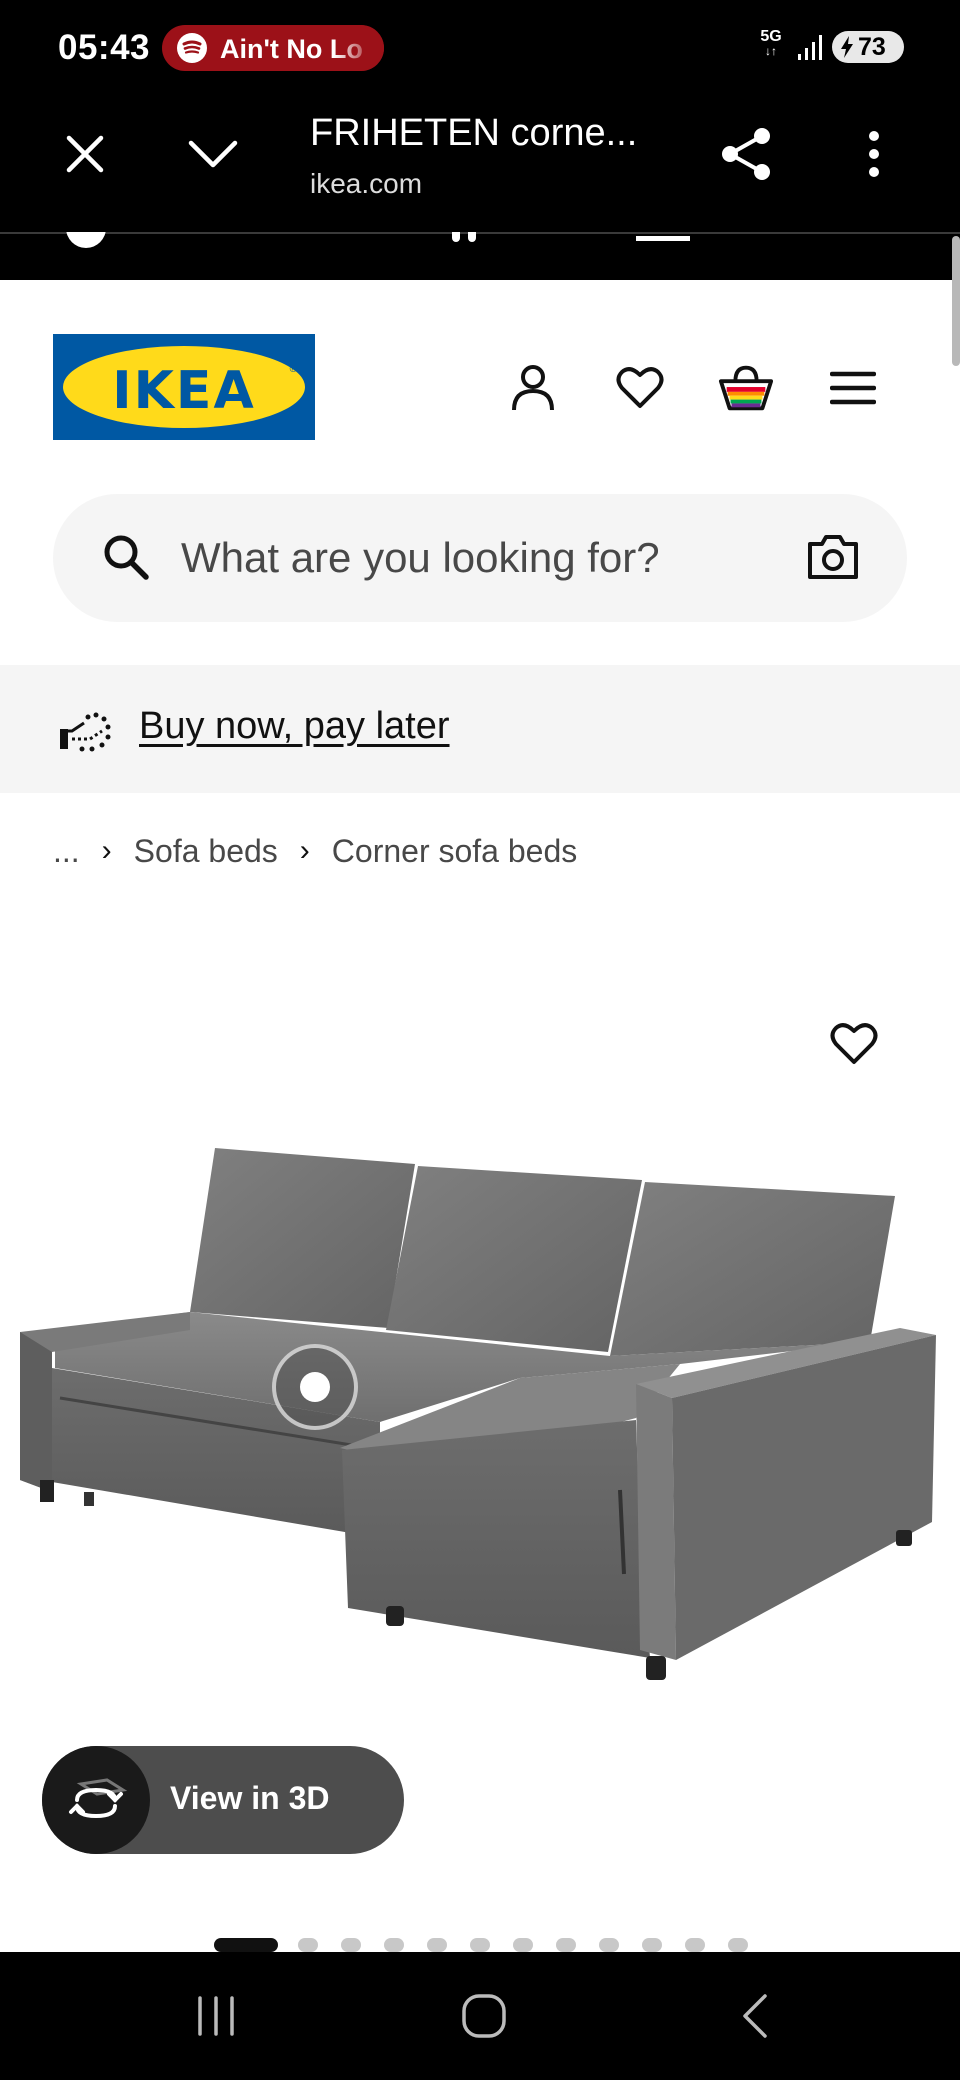 This screenshot has height=2080, width=960. I want to click on add-to-favourites-button, so click(854, 1044).